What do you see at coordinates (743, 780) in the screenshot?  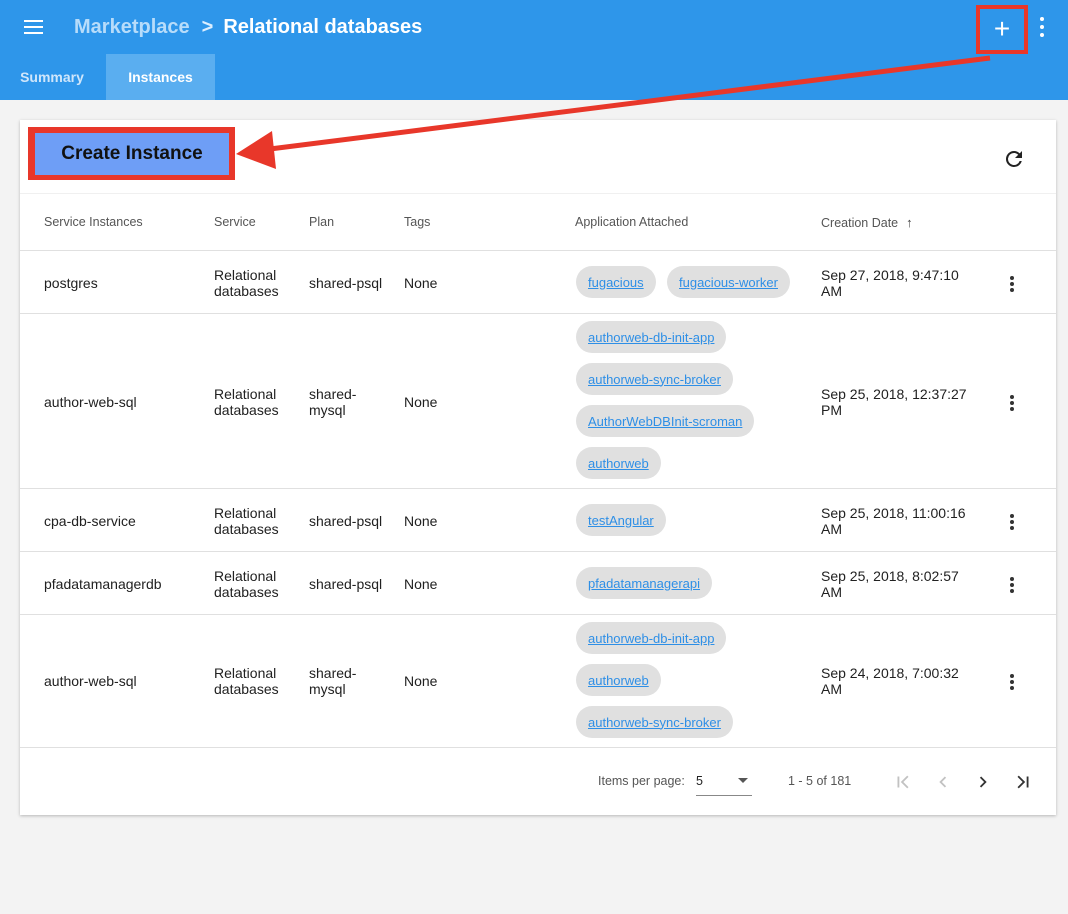 I see `dropdown-caret-icon` at bounding box center [743, 780].